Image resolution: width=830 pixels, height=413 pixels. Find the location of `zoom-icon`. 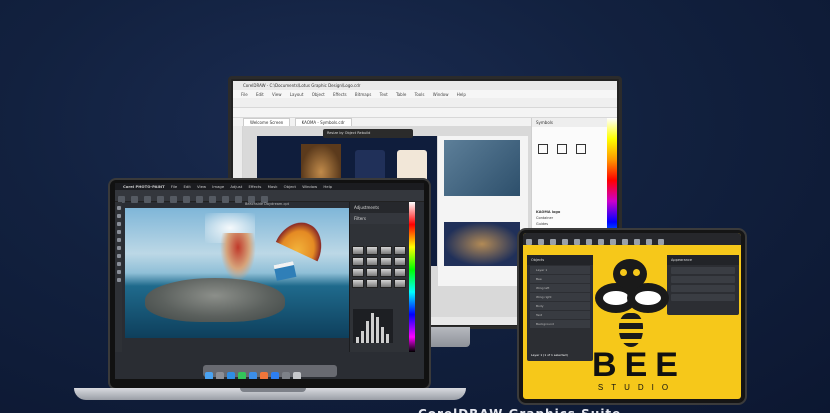

zoom-icon is located at coordinates (625, 242).